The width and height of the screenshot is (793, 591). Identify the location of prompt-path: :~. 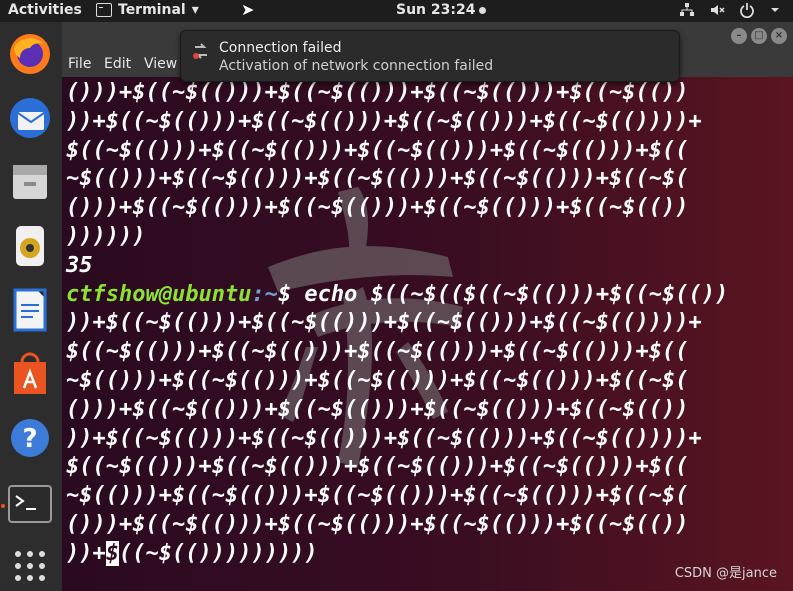
(264, 294).